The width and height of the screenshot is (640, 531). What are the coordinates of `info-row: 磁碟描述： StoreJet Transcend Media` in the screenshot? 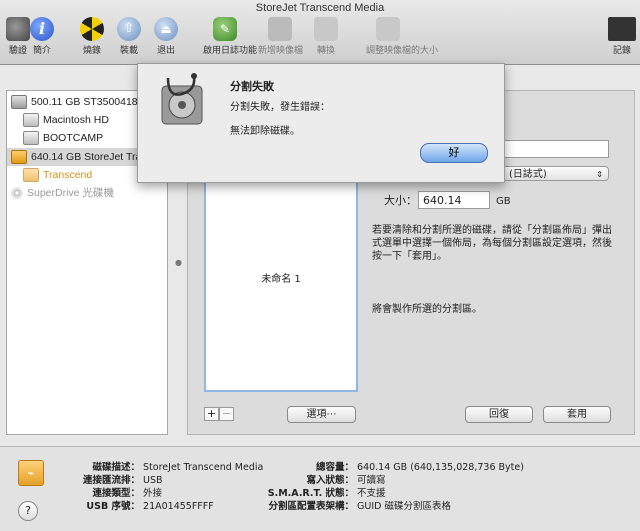 It's located at (161, 466).